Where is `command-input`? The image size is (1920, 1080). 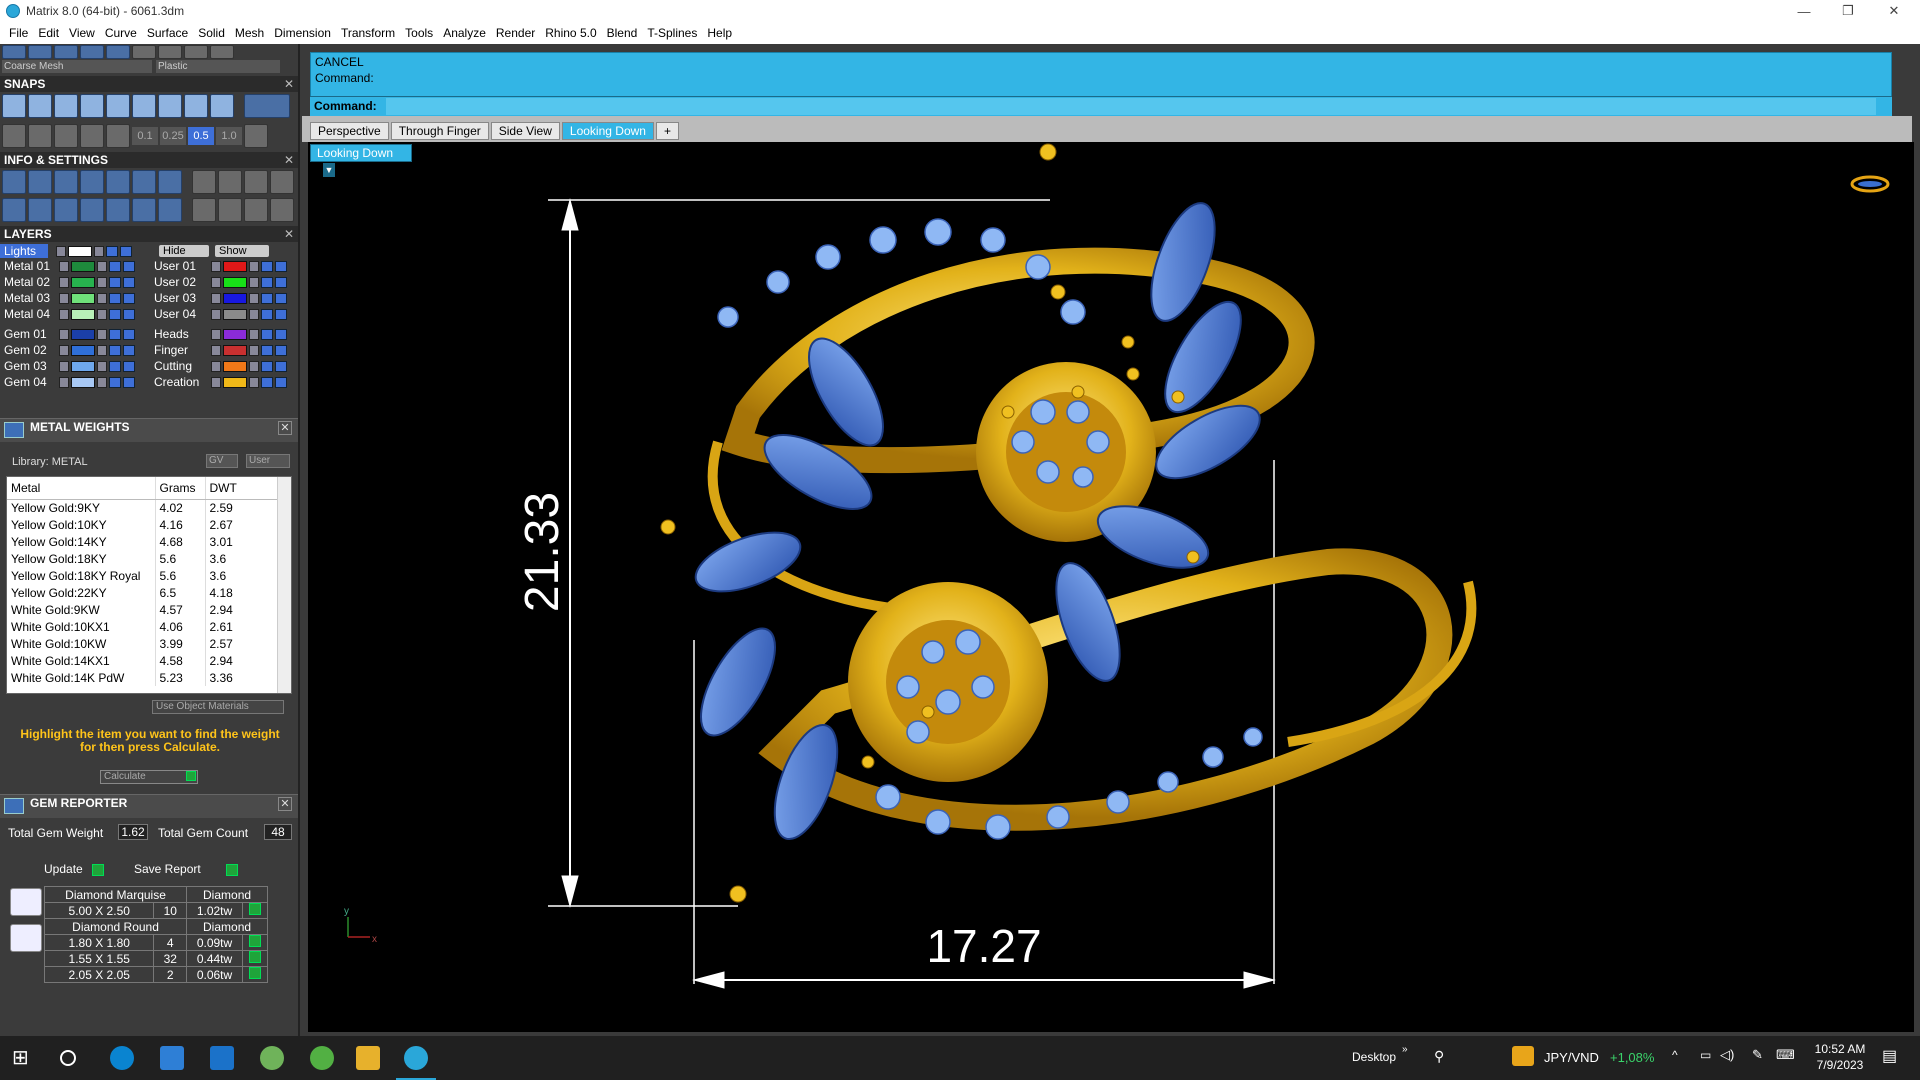
command-input is located at coordinates (1131, 106).